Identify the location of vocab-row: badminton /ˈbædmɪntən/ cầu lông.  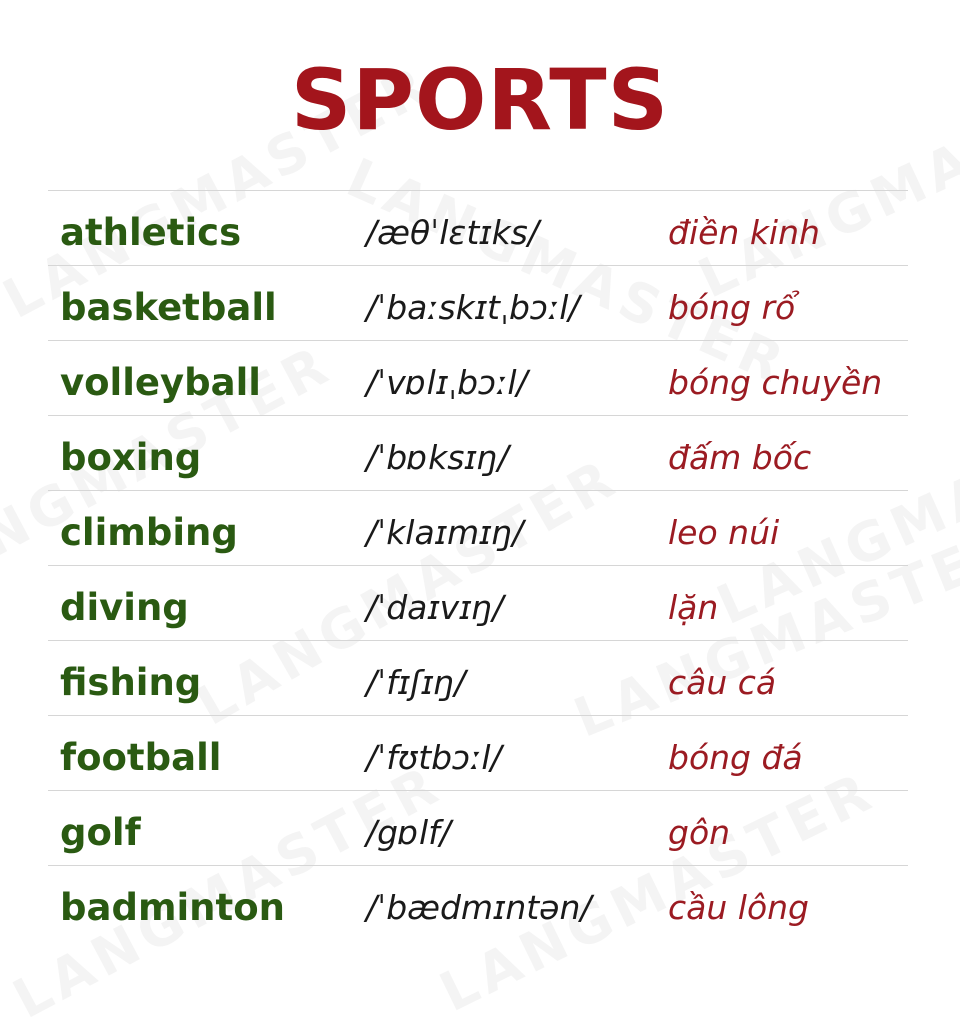
(478, 903).